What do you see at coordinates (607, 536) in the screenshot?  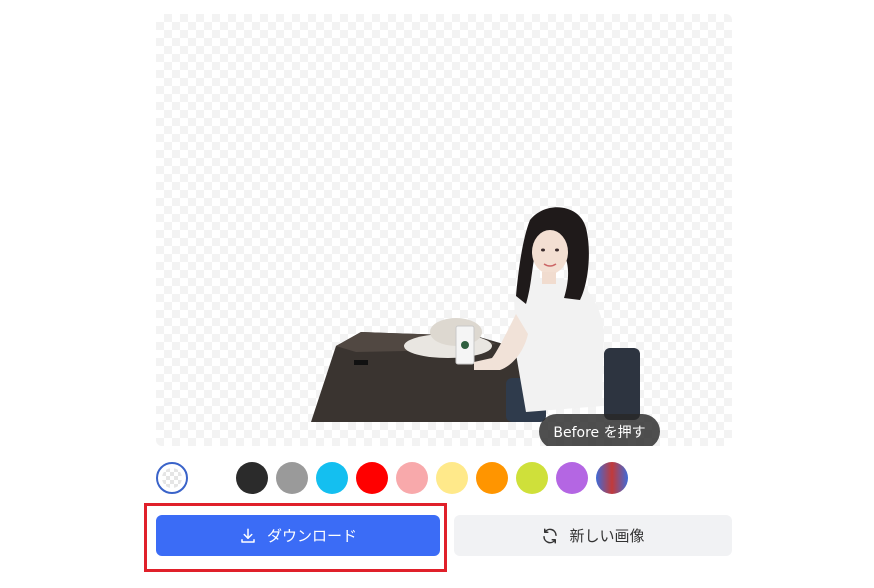 I see `new-image-label: 新しい画像` at bounding box center [607, 536].